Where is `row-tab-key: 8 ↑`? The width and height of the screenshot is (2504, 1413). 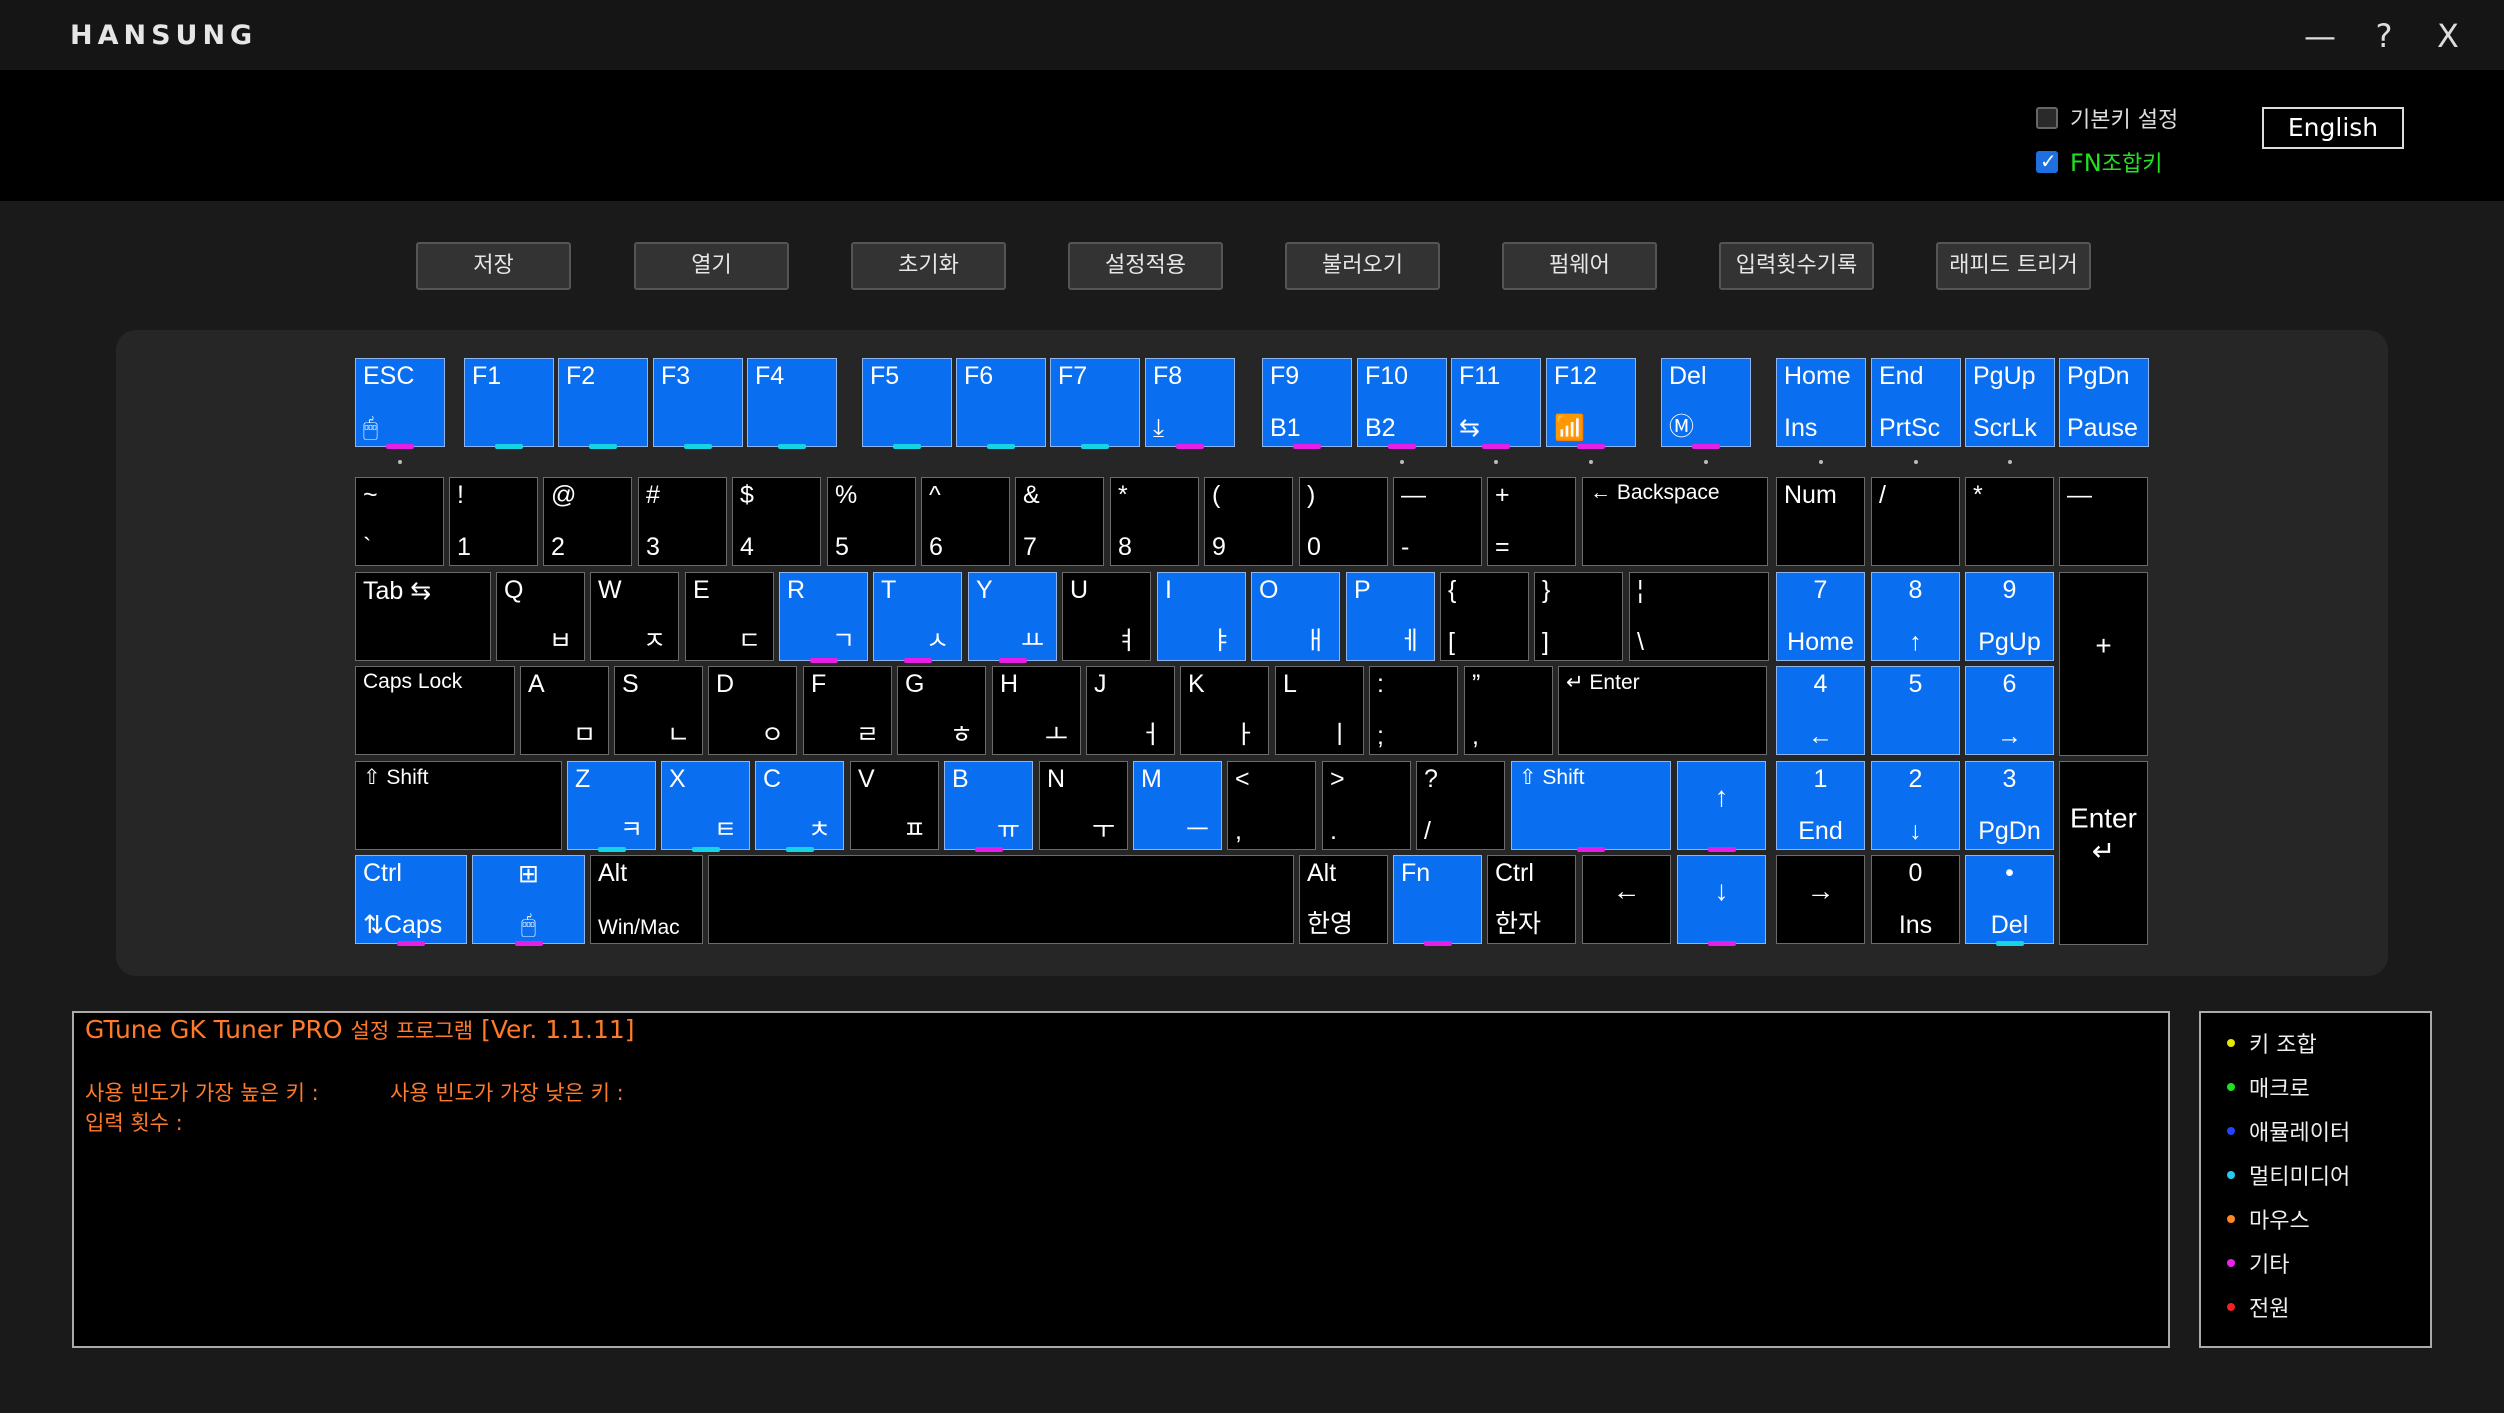
row-tab-key: 8 ↑ is located at coordinates (1915, 616).